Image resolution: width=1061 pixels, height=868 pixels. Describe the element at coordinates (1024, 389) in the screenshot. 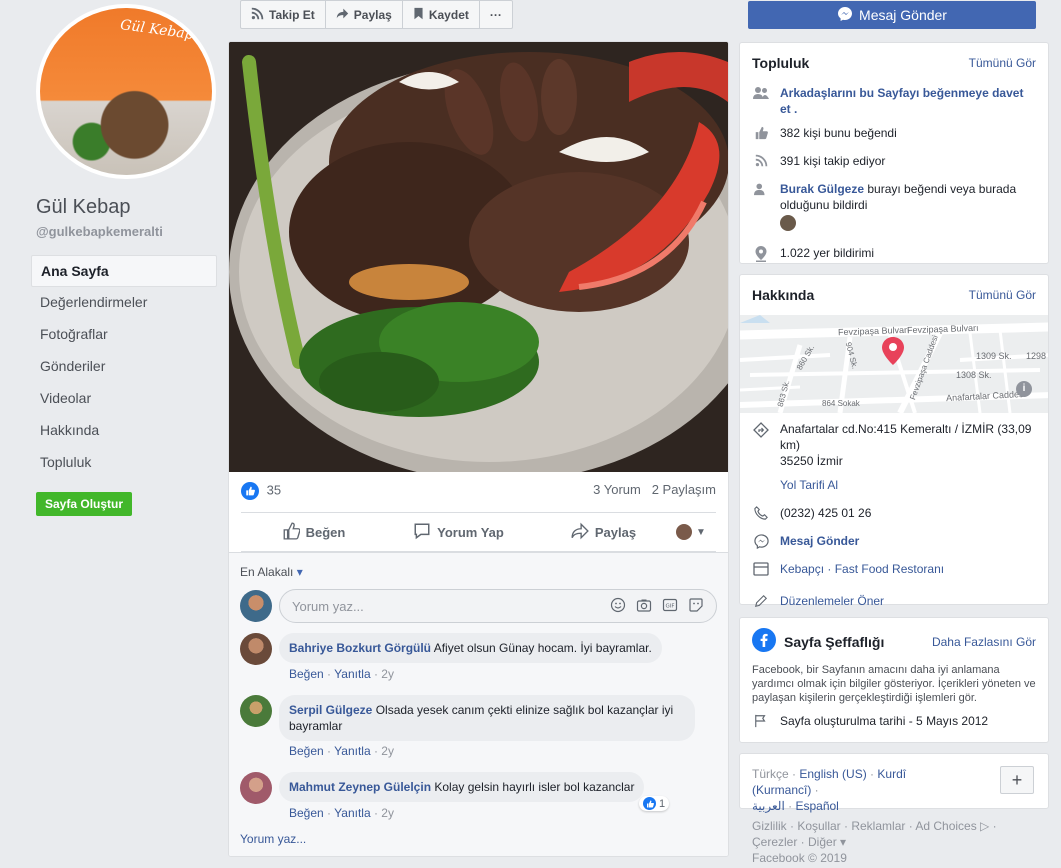

I see `map-info-icon: i` at that location.